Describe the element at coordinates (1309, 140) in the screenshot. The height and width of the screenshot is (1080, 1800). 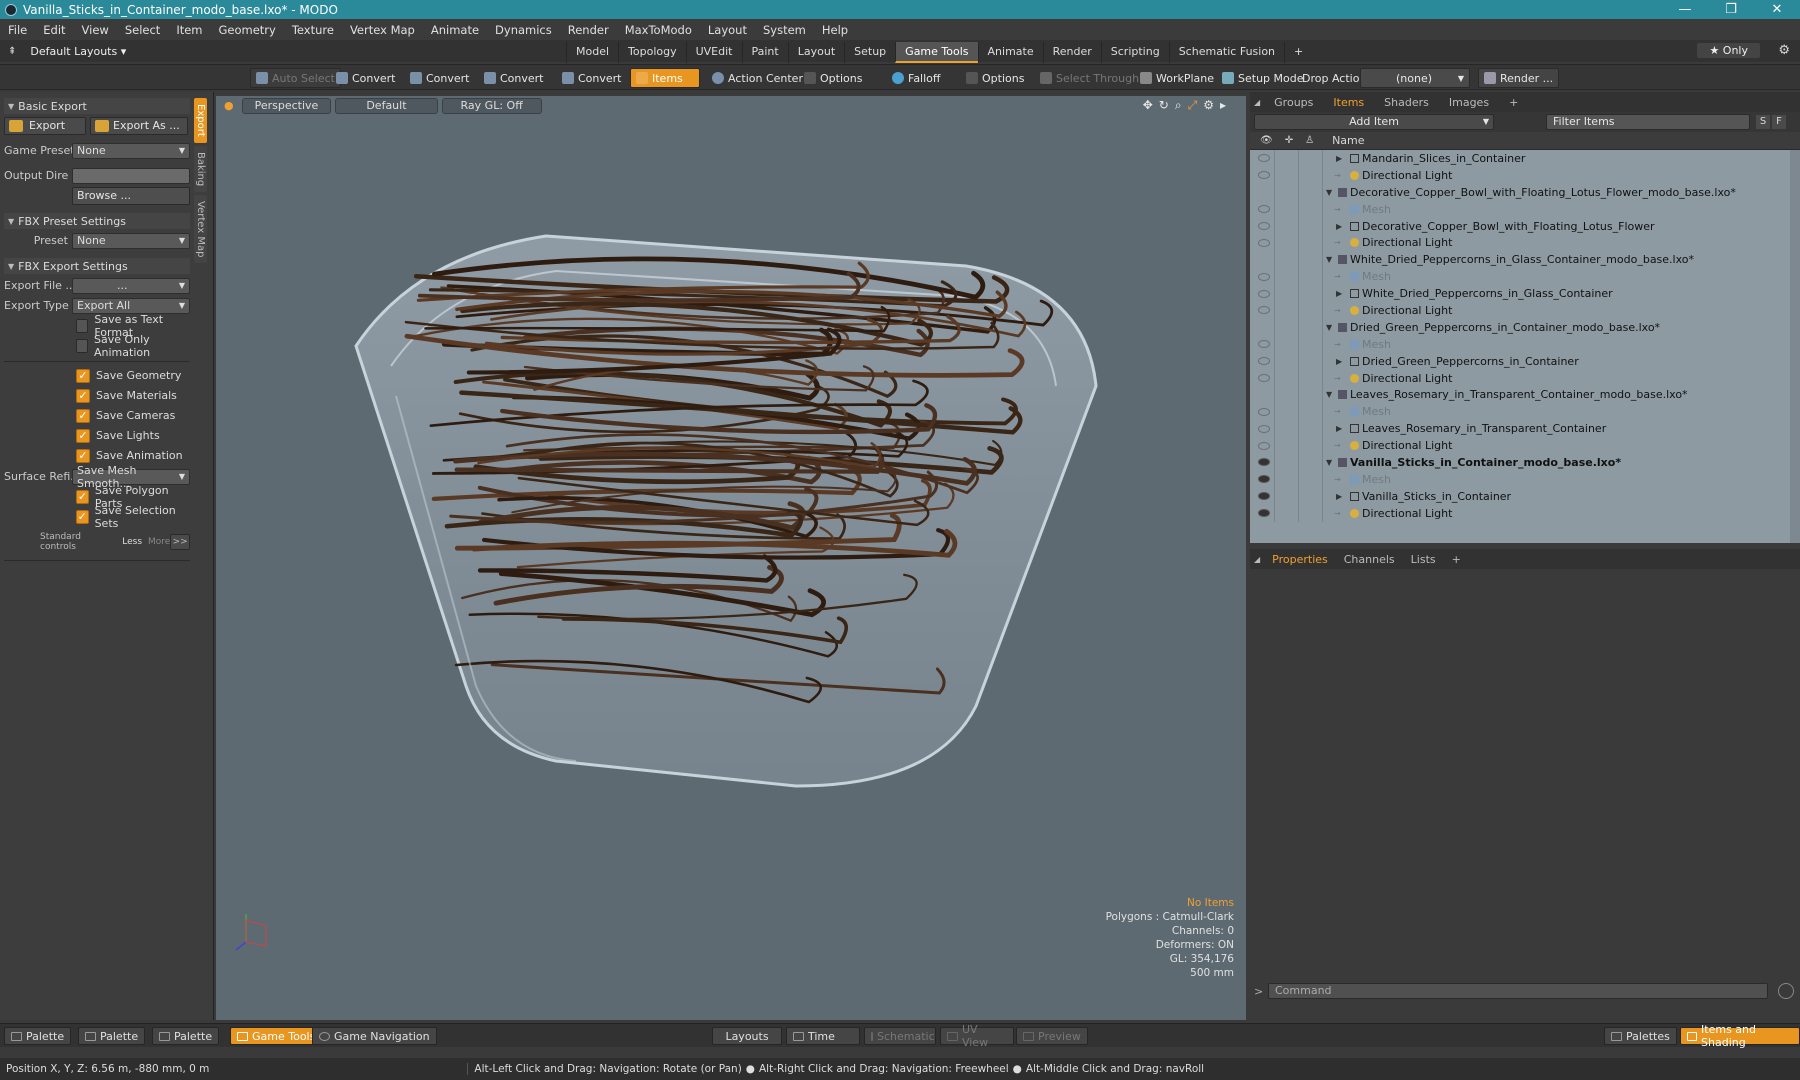
I see `type-column-icon: ♙` at that location.